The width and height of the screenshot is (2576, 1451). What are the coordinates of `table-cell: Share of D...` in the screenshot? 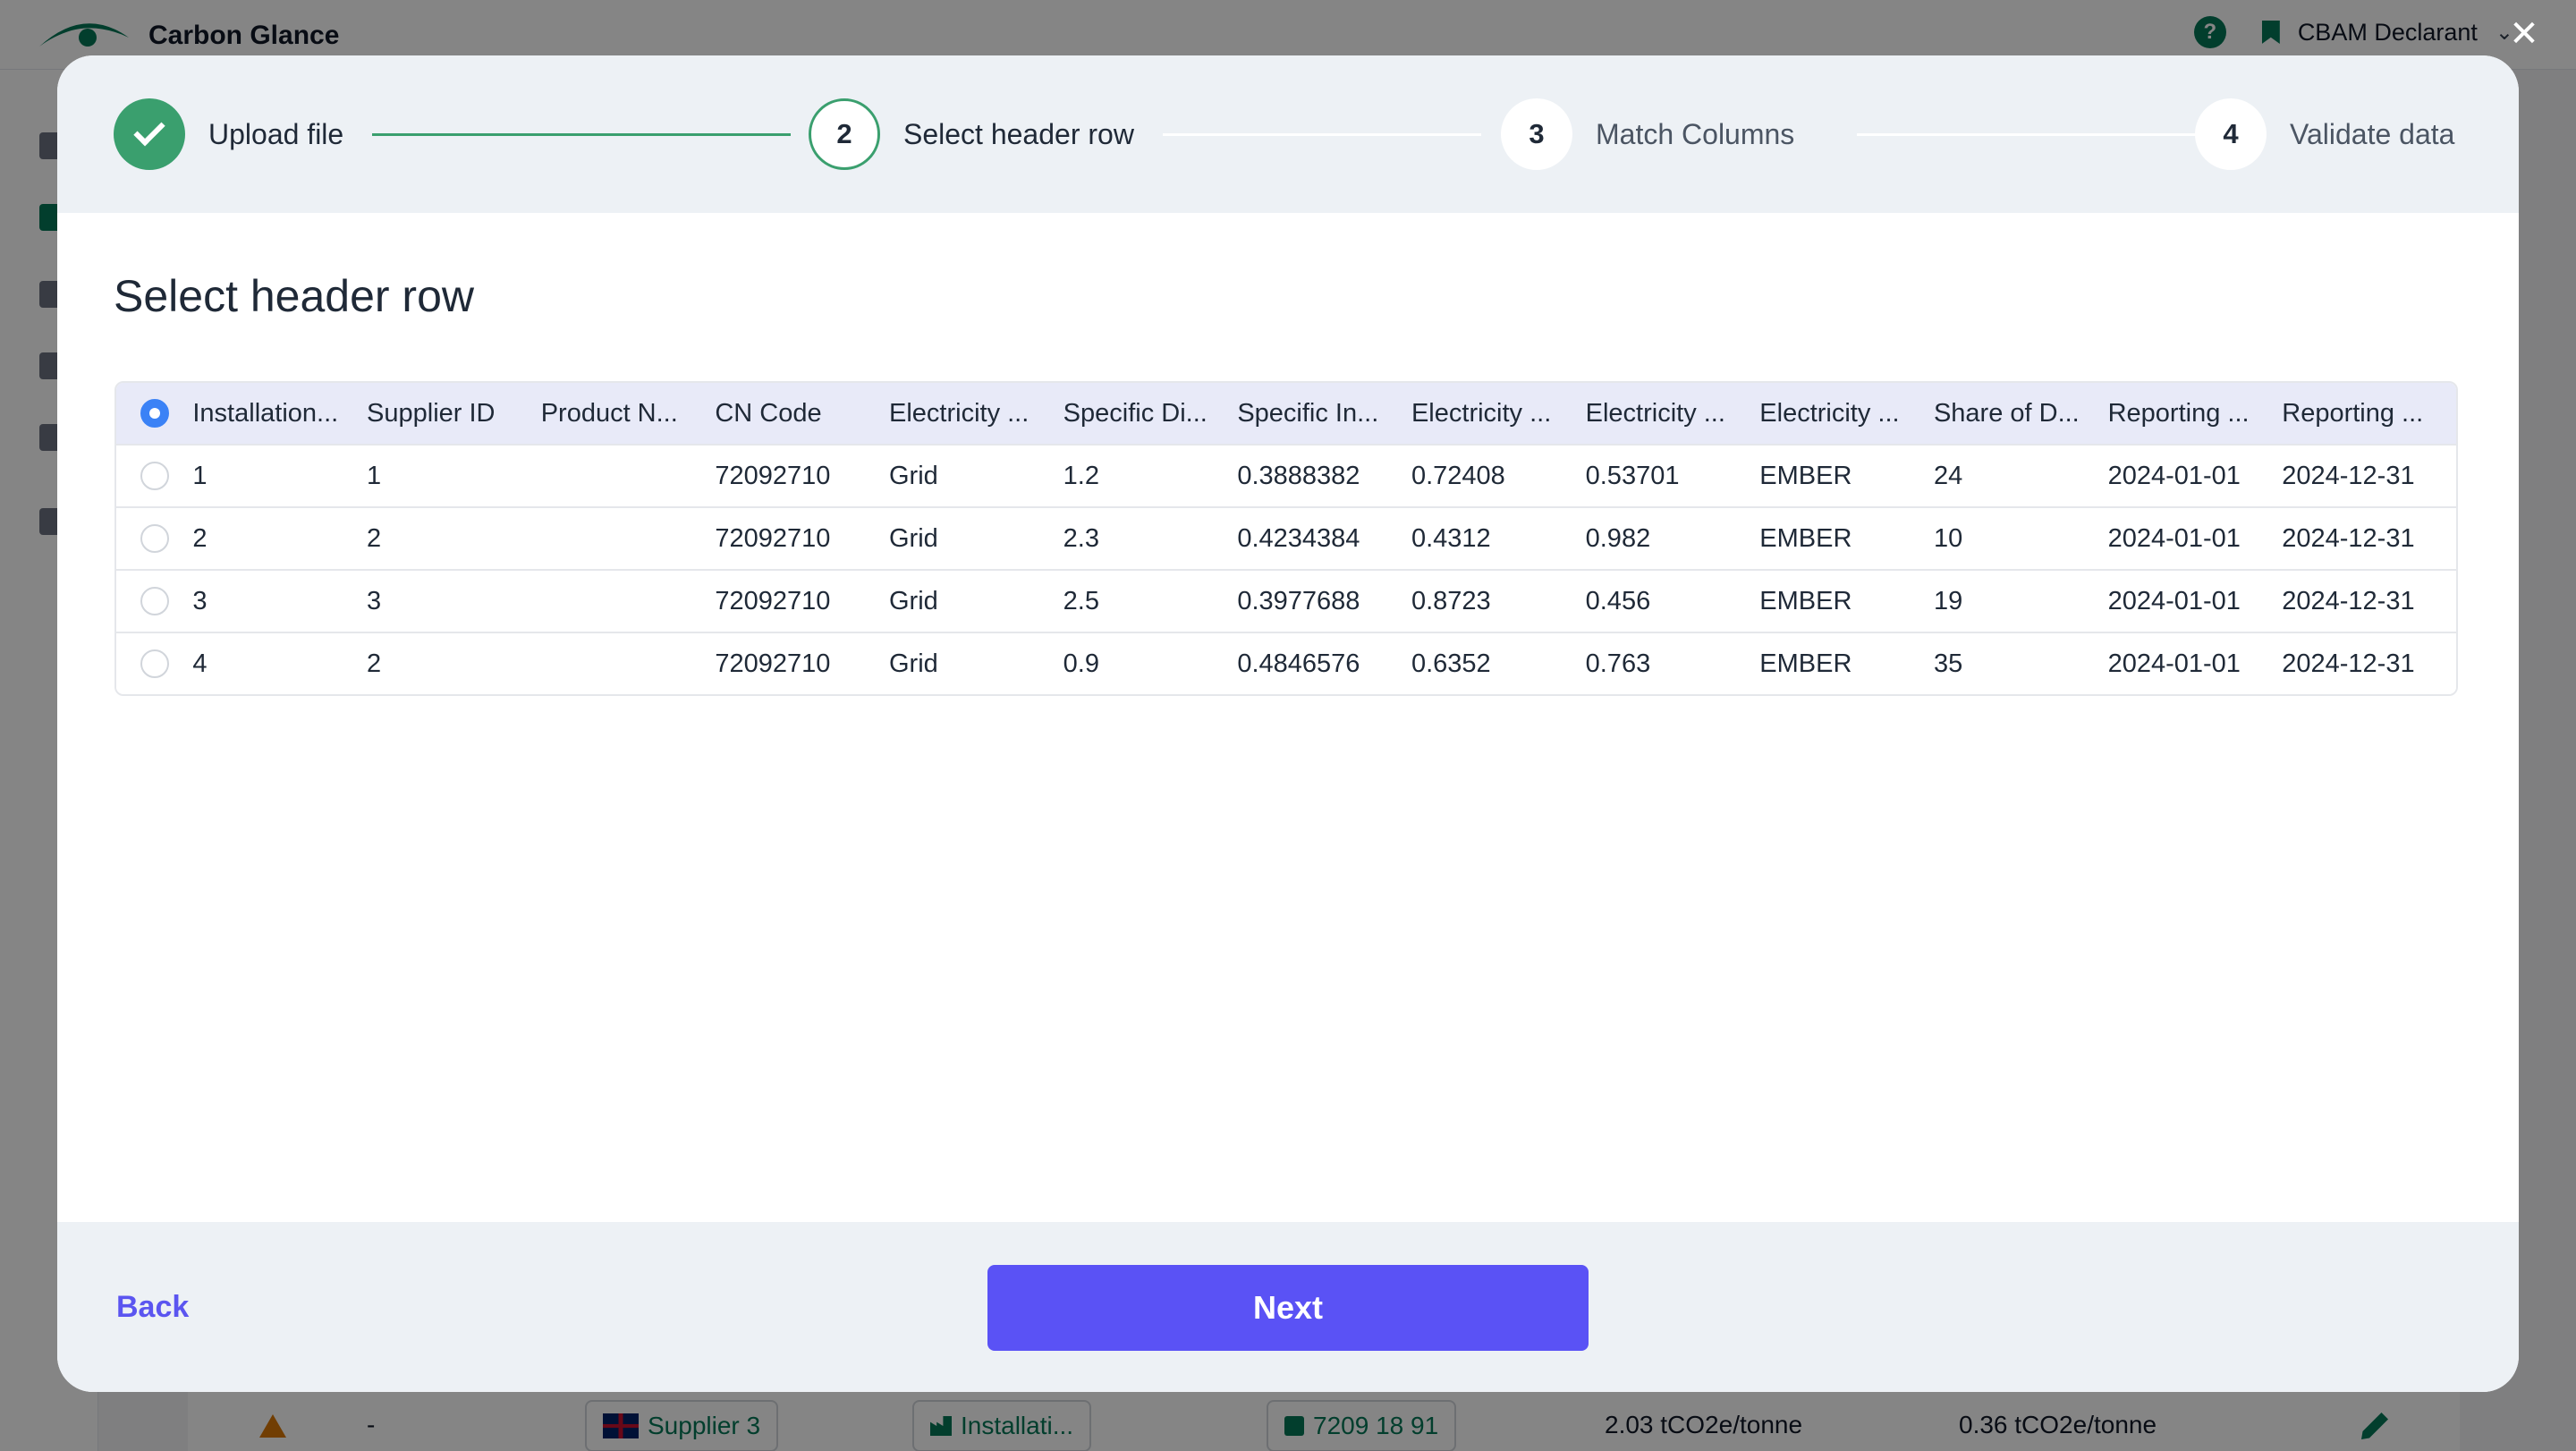 It's located at (2006, 413).